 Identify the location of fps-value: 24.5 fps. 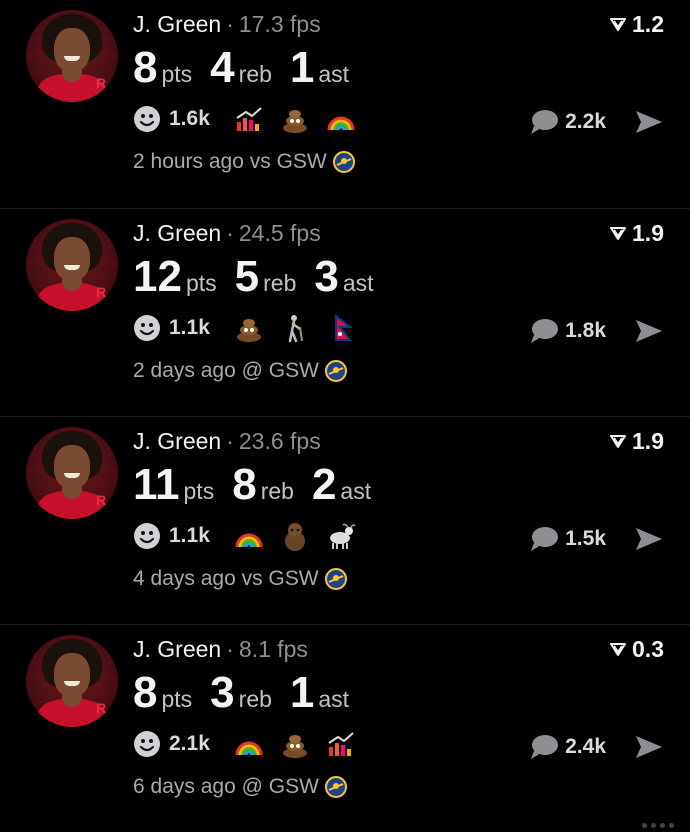
(279, 233).